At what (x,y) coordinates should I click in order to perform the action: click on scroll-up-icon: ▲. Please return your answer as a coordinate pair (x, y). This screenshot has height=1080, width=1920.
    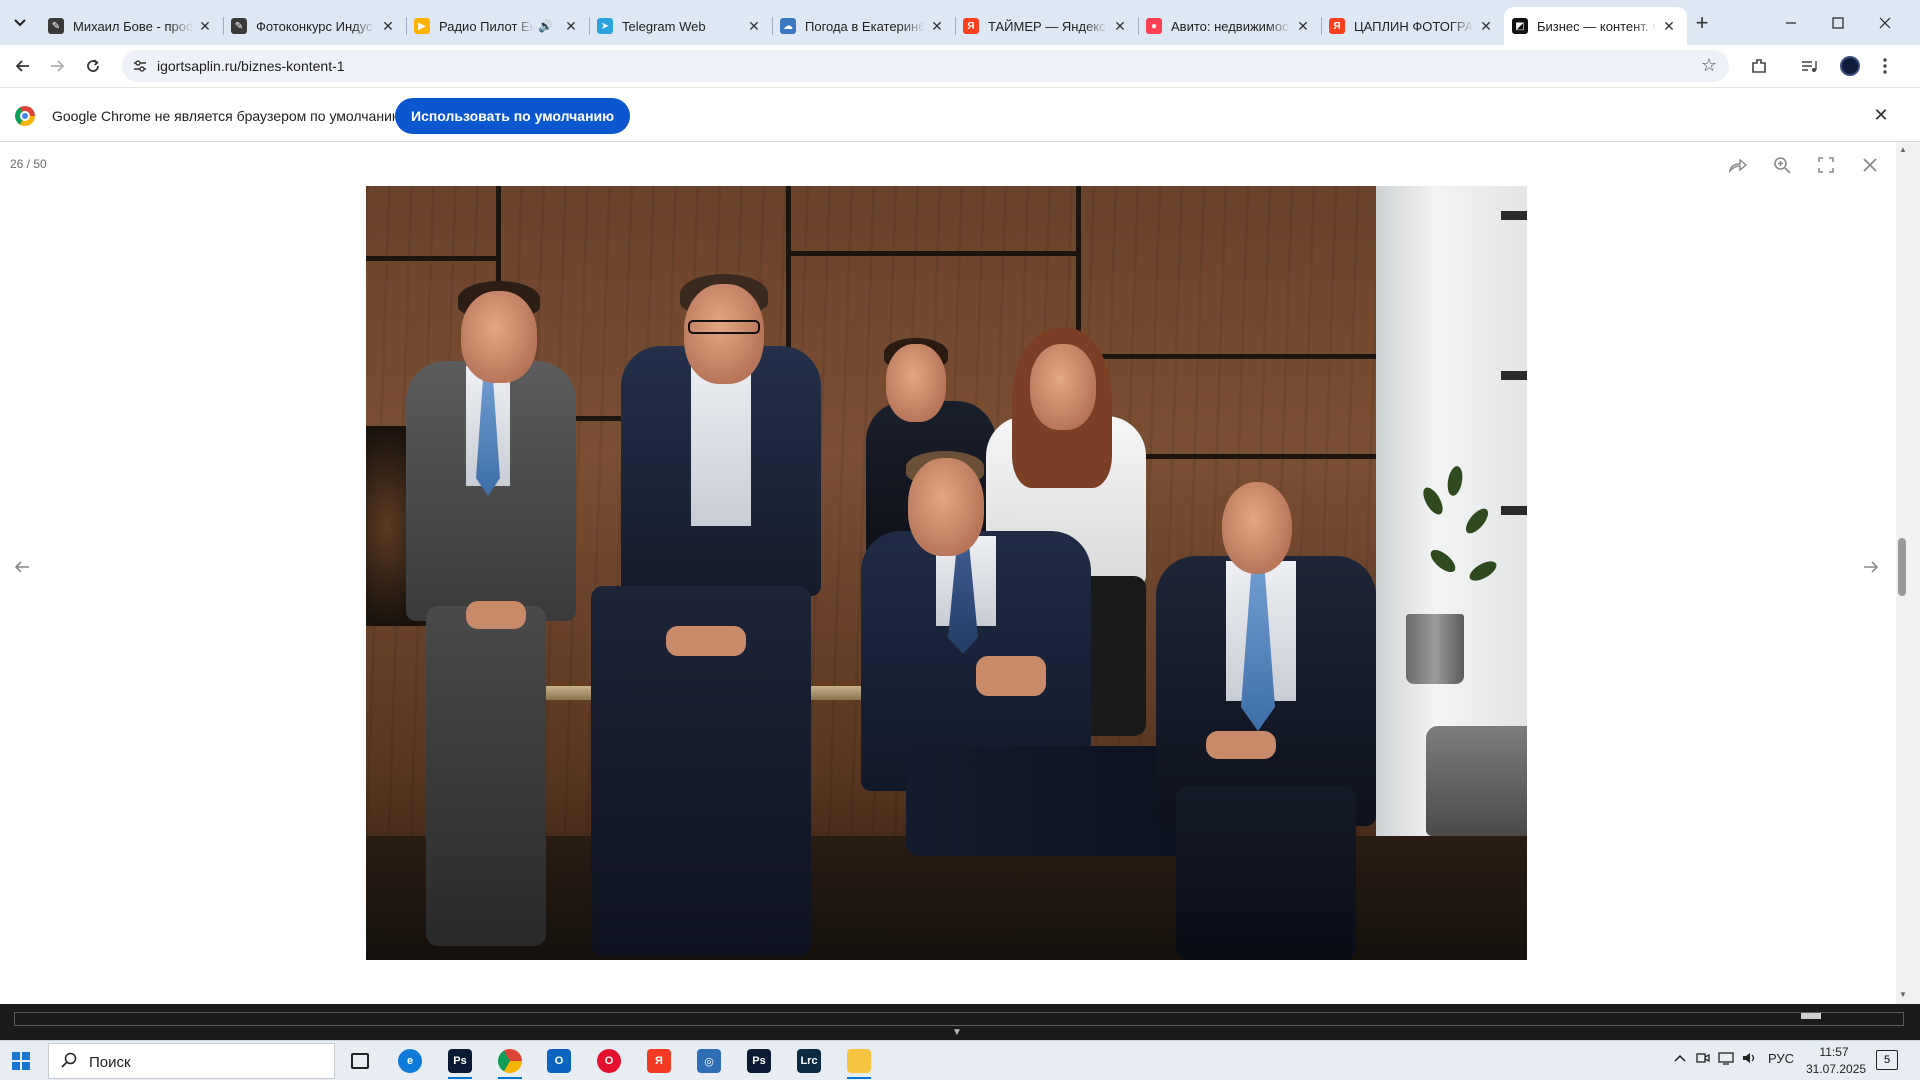
    Looking at the image, I should click on (1903, 151).